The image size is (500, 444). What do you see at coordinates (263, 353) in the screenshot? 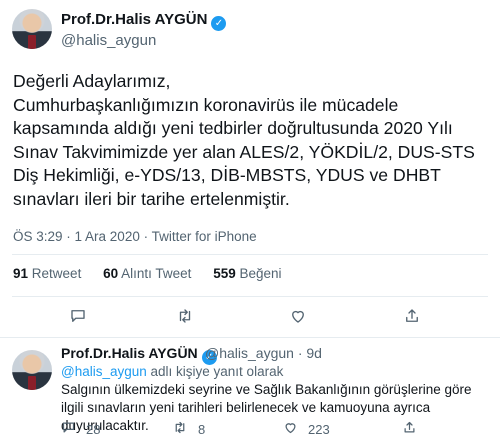
I see `reply-handle-time: @halis_aygun · 9d` at bounding box center [263, 353].